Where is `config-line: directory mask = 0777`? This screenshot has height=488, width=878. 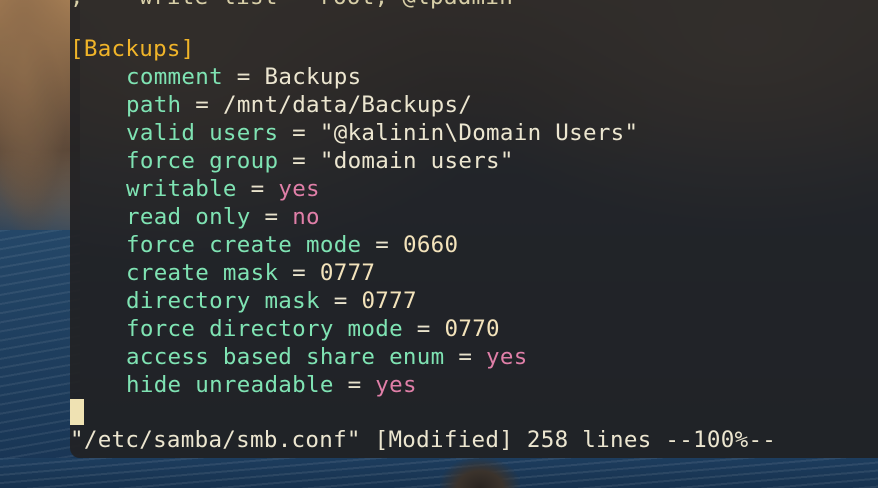 config-line: directory mask = 0777 is located at coordinates (243, 301).